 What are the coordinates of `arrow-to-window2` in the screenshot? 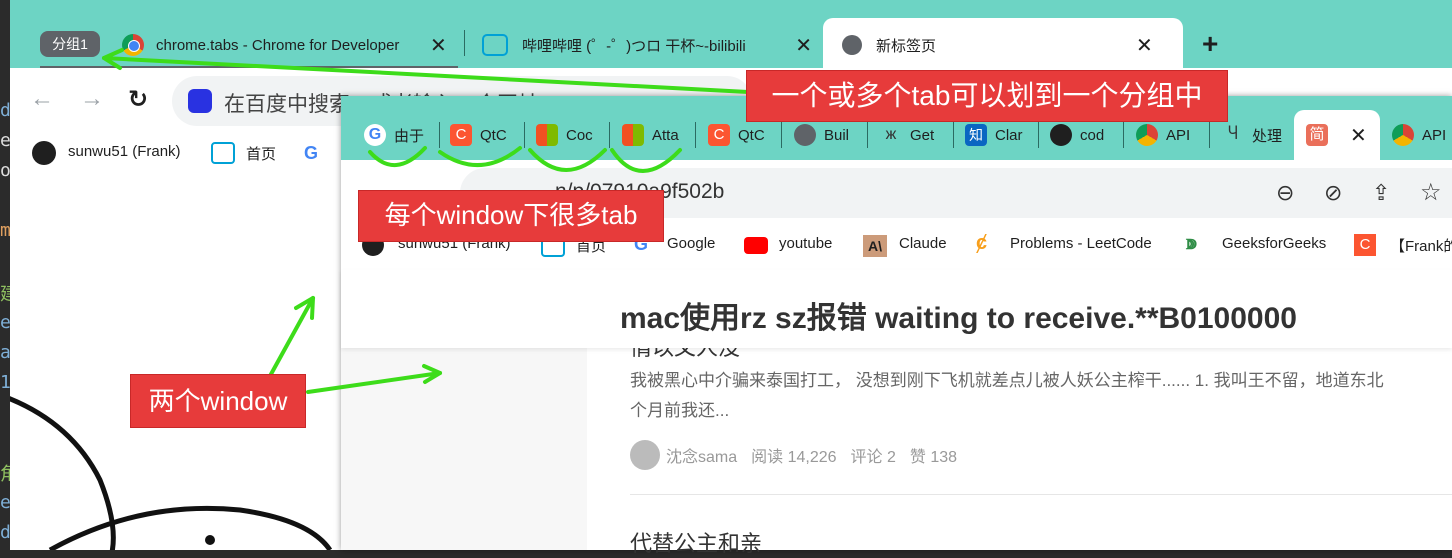 It's located at (374, 382).